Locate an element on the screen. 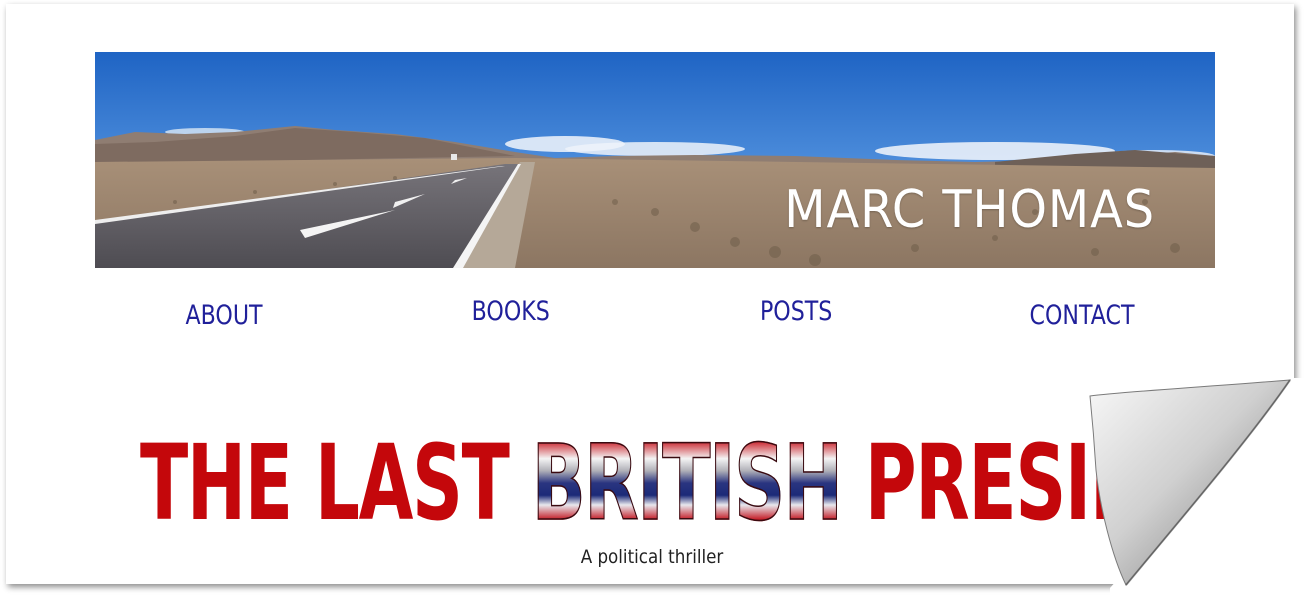 This screenshot has height=595, width=1304. nav-books-link: BOOKS is located at coordinates (511, 311).